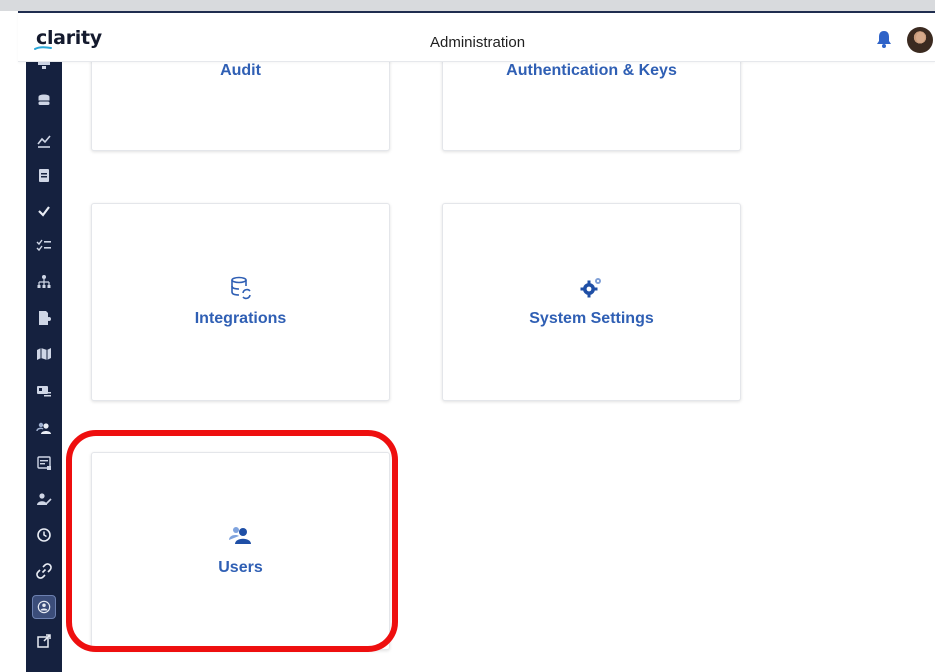 Image resolution: width=935 pixels, height=672 pixels. Describe the element at coordinates (43, 48) in the screenshot. I see `logo-swoosh-icon` at that location.